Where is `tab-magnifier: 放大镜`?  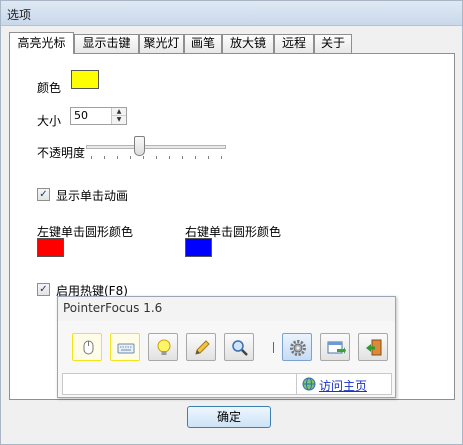 tab-magnifier: 放大镜 is located at coordinates (248, 43).